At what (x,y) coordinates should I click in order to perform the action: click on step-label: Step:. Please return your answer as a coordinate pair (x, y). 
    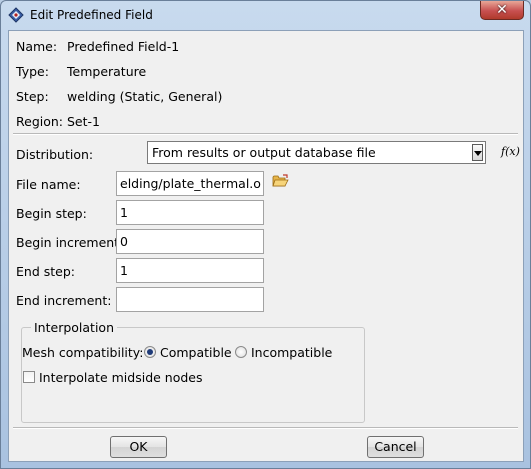
    Looking at the image, I should click on (32, 96).